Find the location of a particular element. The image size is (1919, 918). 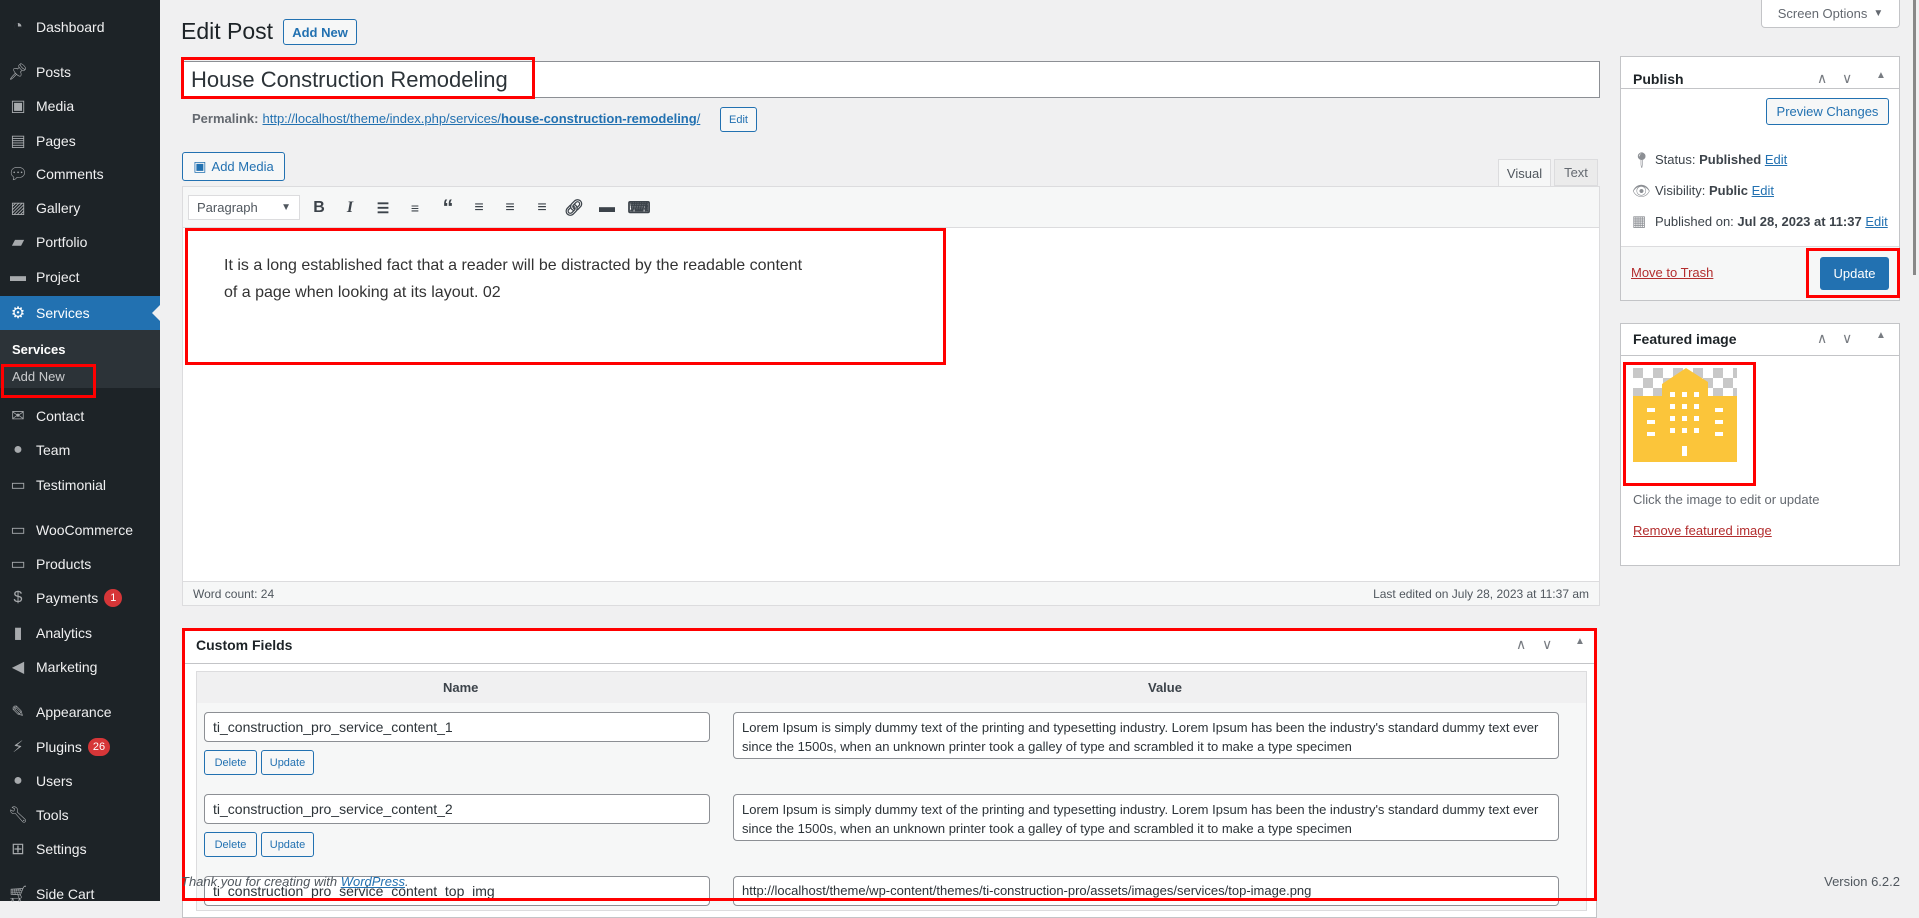

media-icon: ▣ is located at coordinates (200, 166).